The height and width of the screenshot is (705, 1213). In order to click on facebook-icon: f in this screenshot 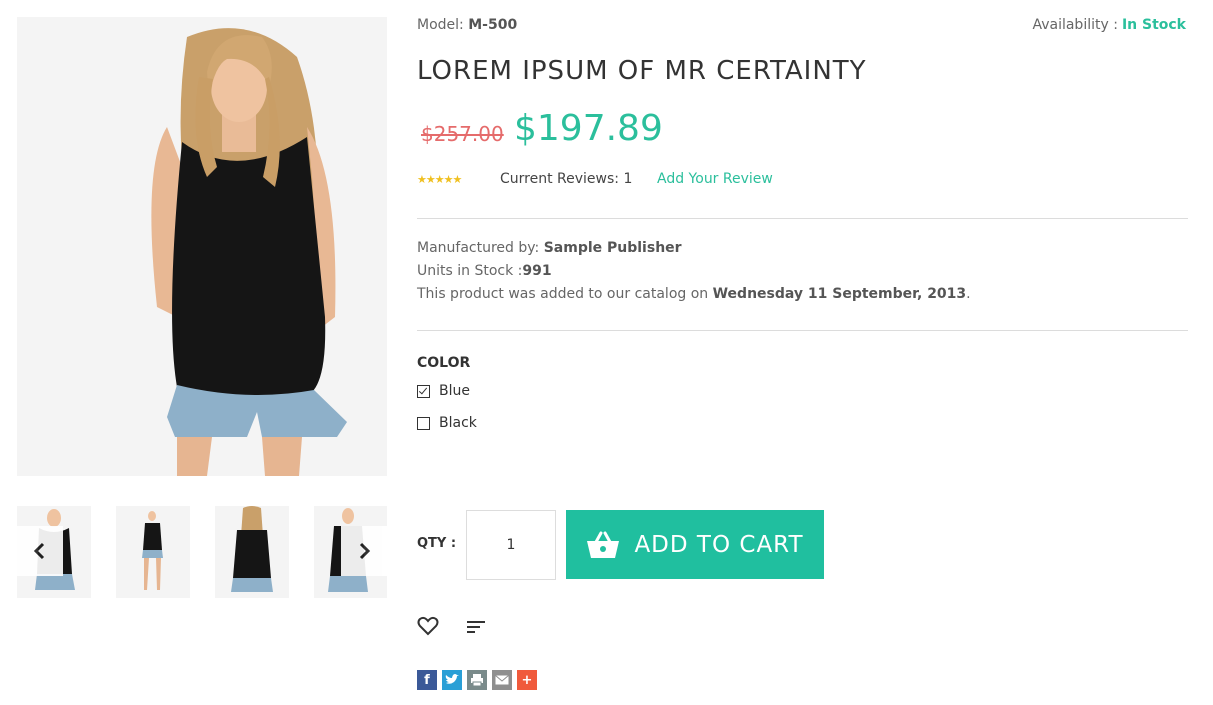, I will do `click(427, 680)`.